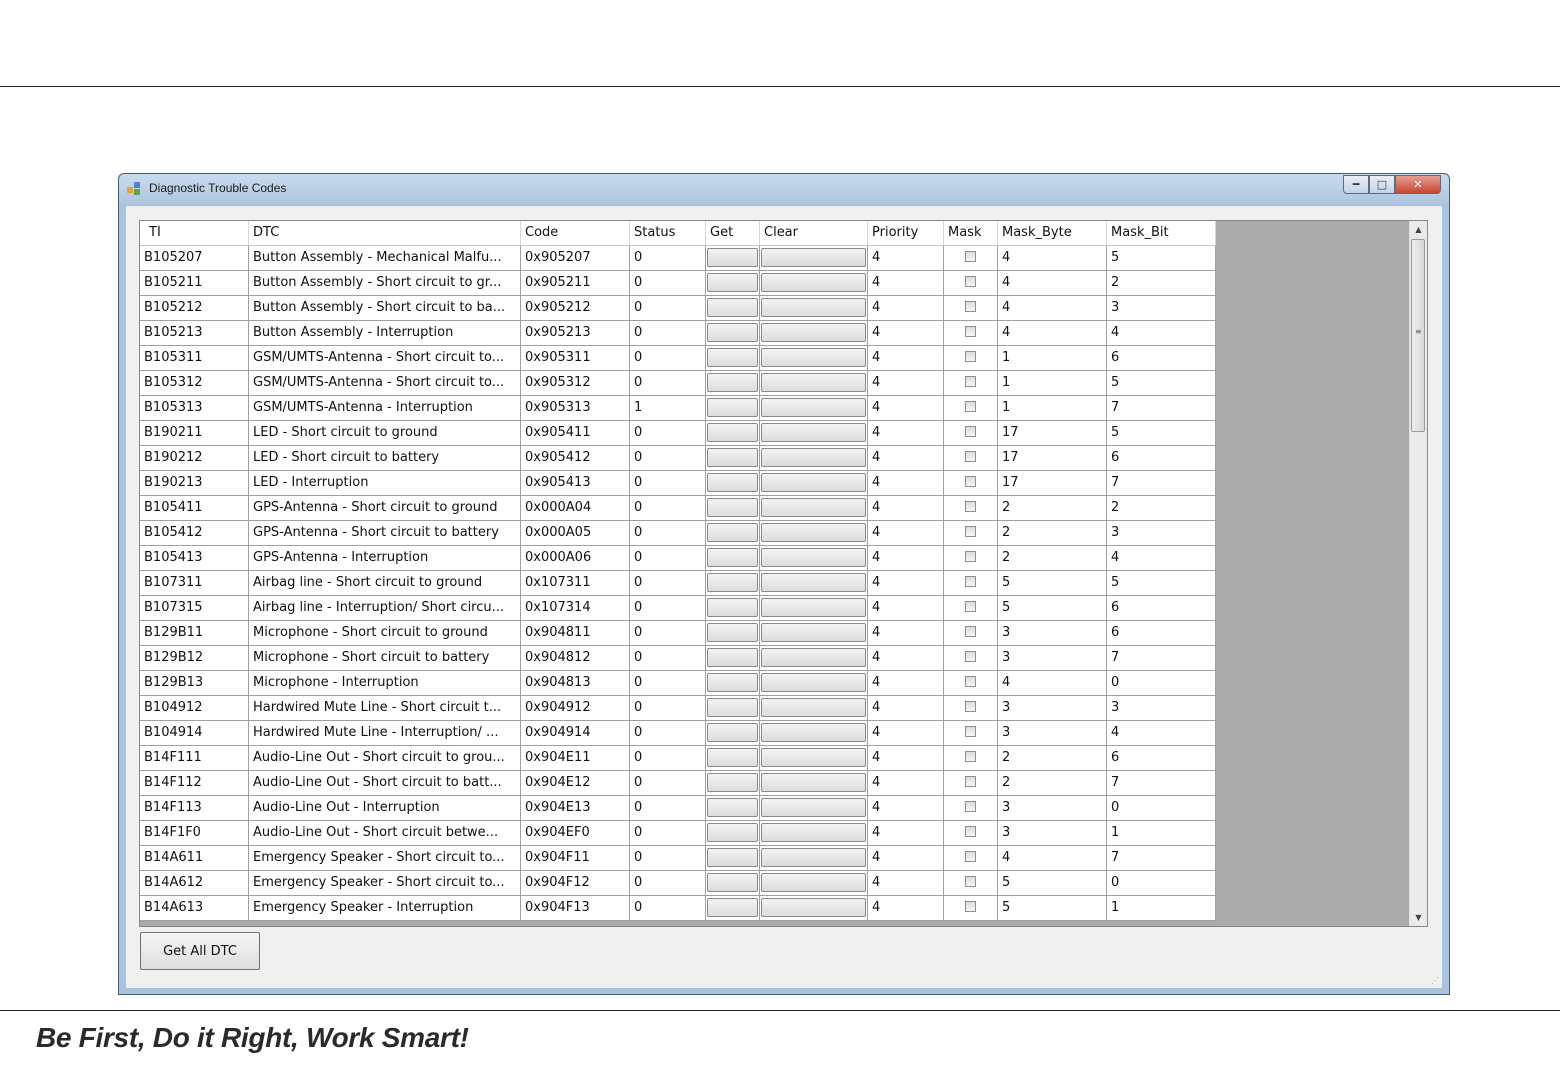 The width and height of the screenshot is (1560, 1080). Describe the element at coordinates (385, 808) in the screenshot. I see `cell-dtc: Audio-Line Out - Interruption` at that location.